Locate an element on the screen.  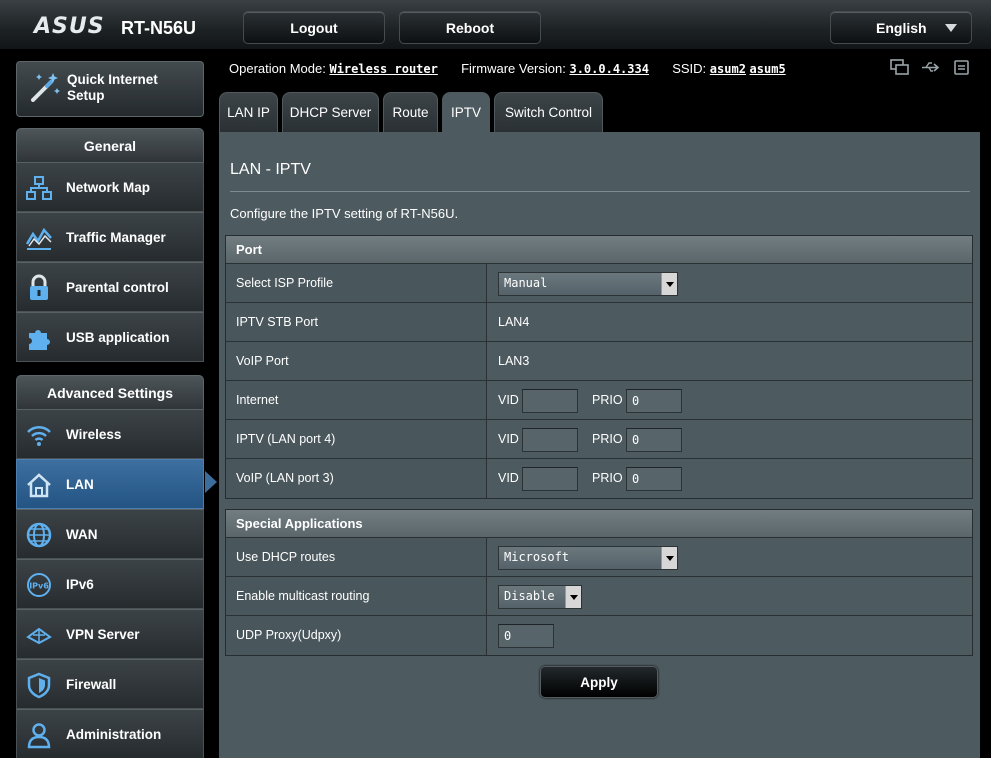
tab-iptv: IPTV is located at coordinates (466, 112).